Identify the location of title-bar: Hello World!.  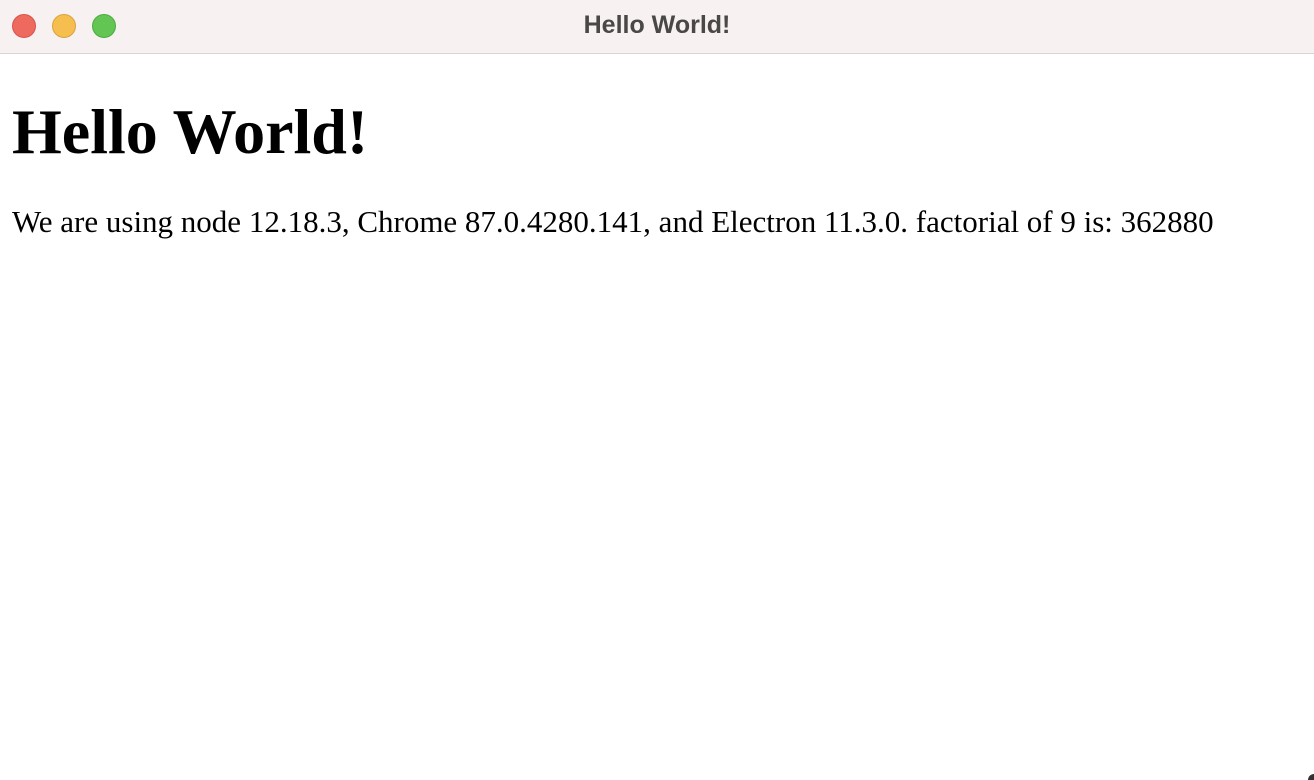
(657, 27).